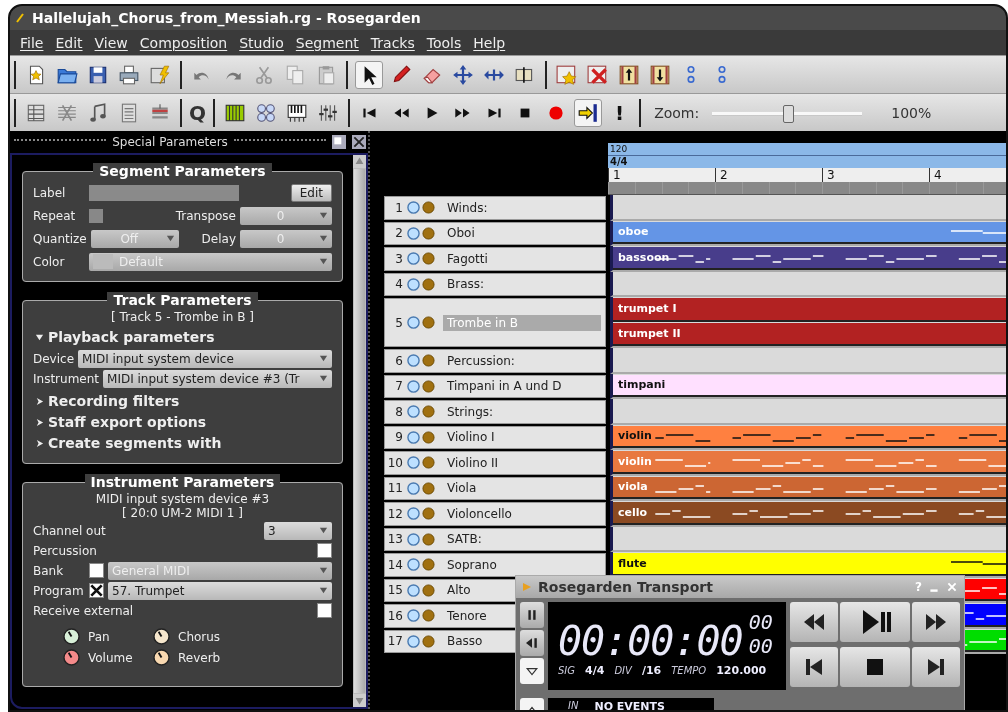  Describe the element at coordinates (394, 564) in the screenshot. I see `track-number: 14` at that location.